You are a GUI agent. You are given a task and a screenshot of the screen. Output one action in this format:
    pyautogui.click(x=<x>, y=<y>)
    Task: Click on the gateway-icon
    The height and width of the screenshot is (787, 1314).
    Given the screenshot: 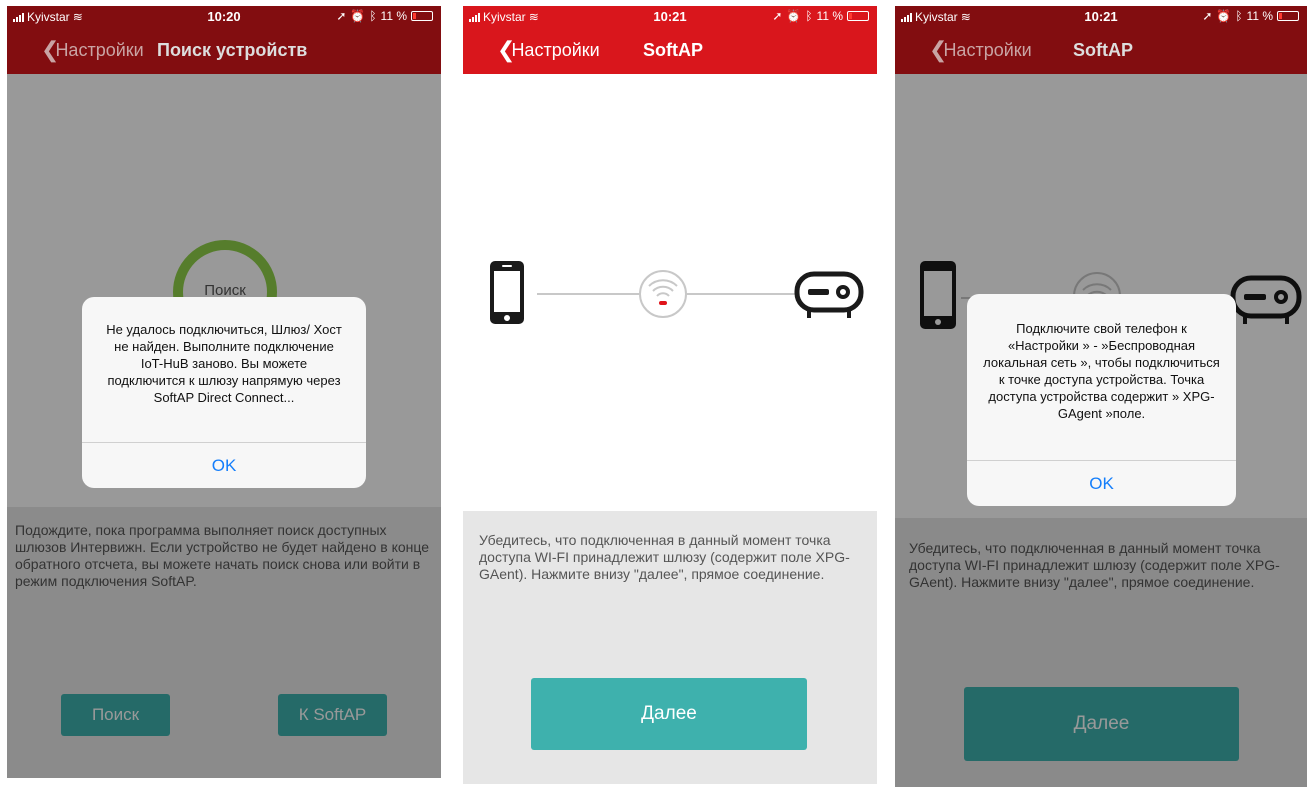 What is the action you would take?
    pyautogui.click(x=829, y=294)
    